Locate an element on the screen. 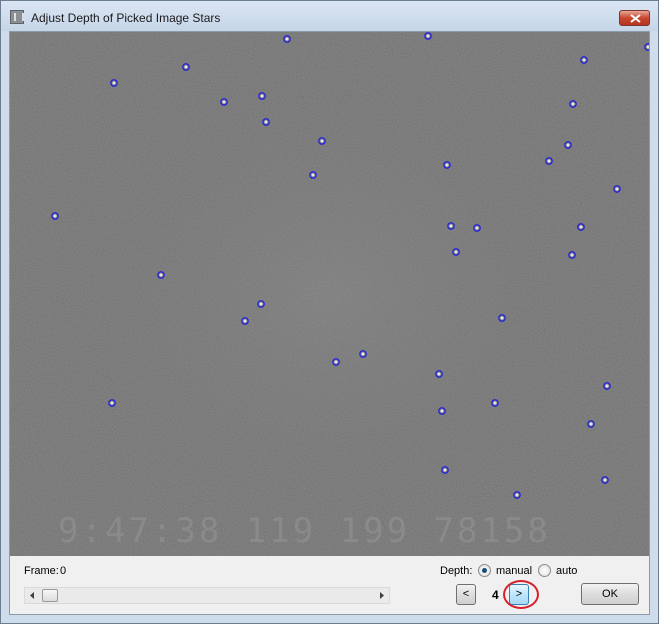  depth-label: Depth: is located at coordinates (456, 571).